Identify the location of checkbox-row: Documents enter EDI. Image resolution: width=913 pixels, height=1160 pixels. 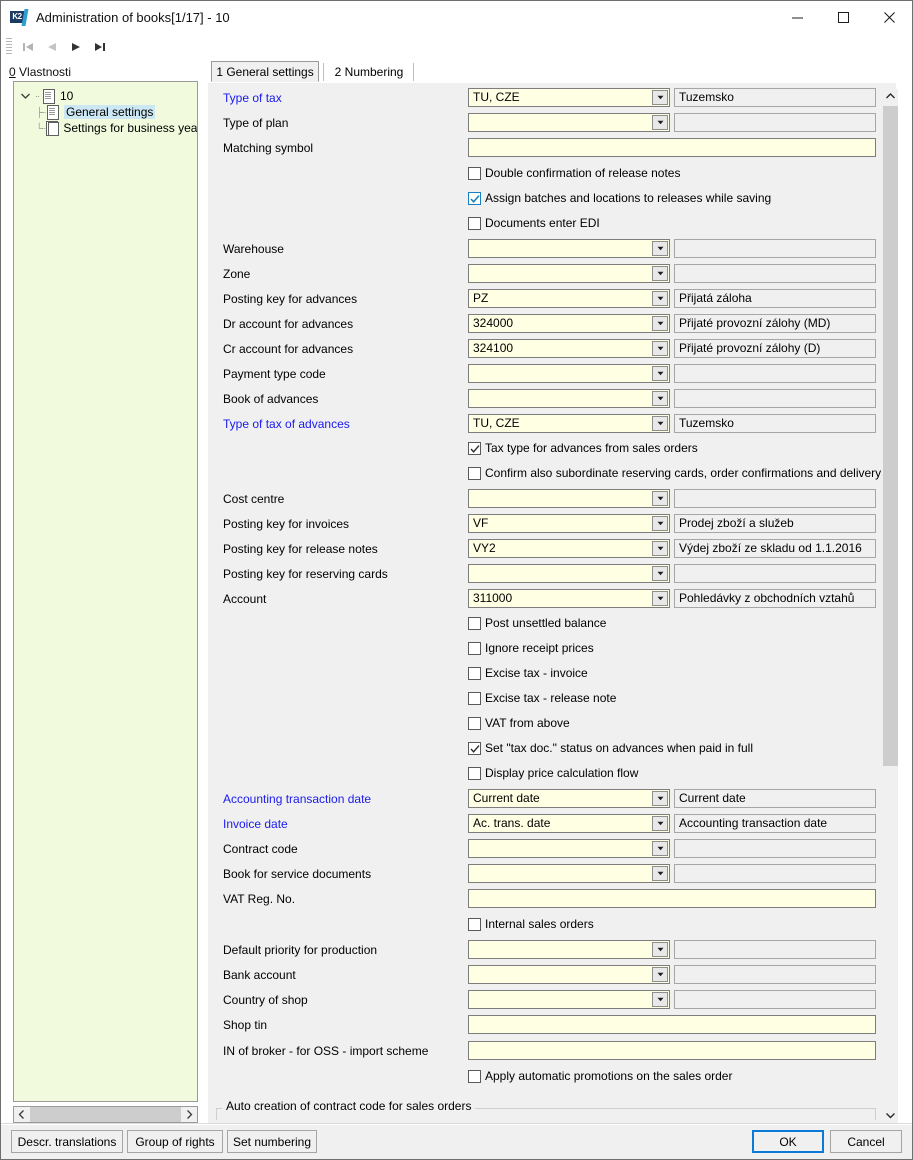
(534, 223).